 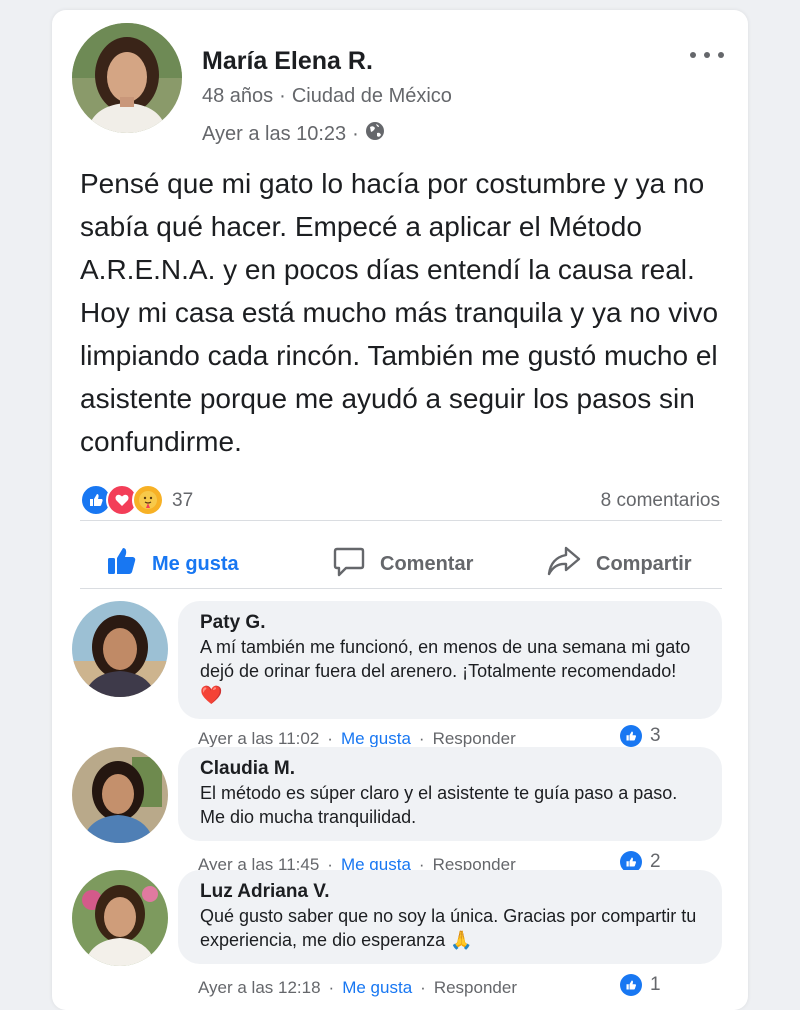 What do you see at coordinates (450, 623) in the screenshot?
I see `commenter-name: Paty G.` at bounding box center [450, 623].